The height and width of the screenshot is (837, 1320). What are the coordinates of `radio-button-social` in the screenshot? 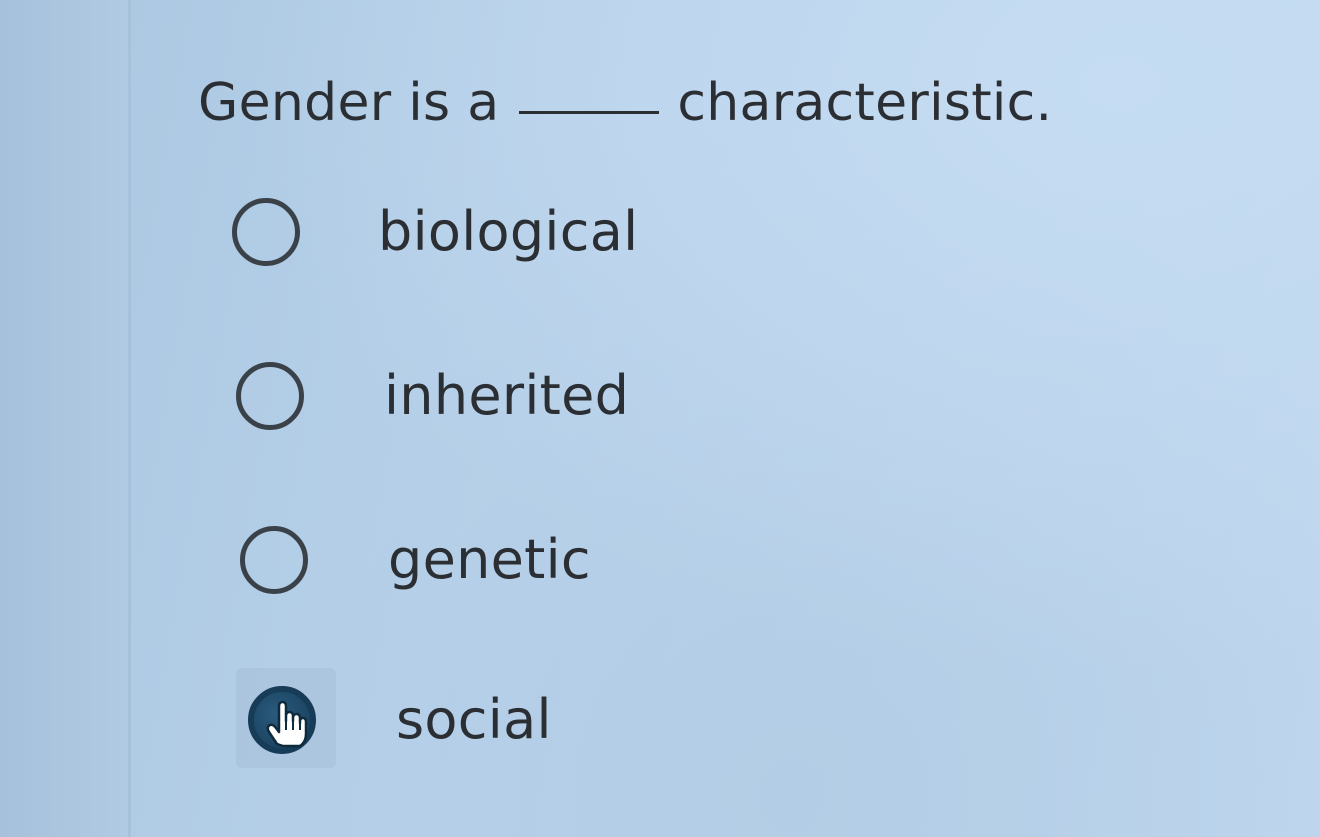 It's located at (282, 720).